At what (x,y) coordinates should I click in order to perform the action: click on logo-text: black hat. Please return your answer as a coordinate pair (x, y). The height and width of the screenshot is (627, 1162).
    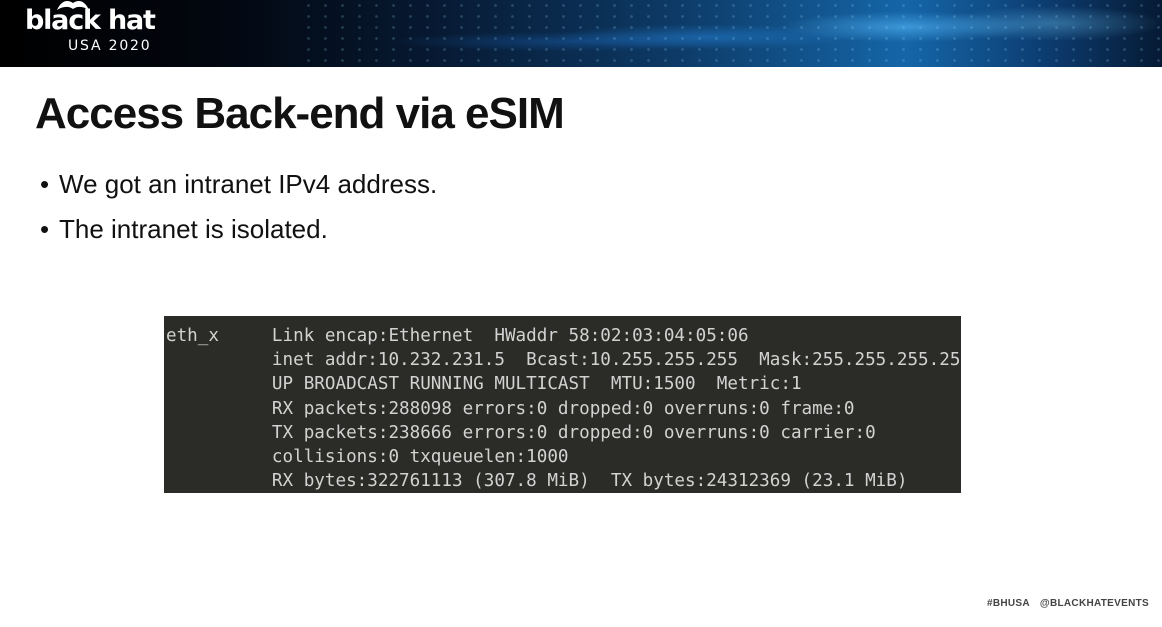
    Looking at the image, I should click on (90, 20).